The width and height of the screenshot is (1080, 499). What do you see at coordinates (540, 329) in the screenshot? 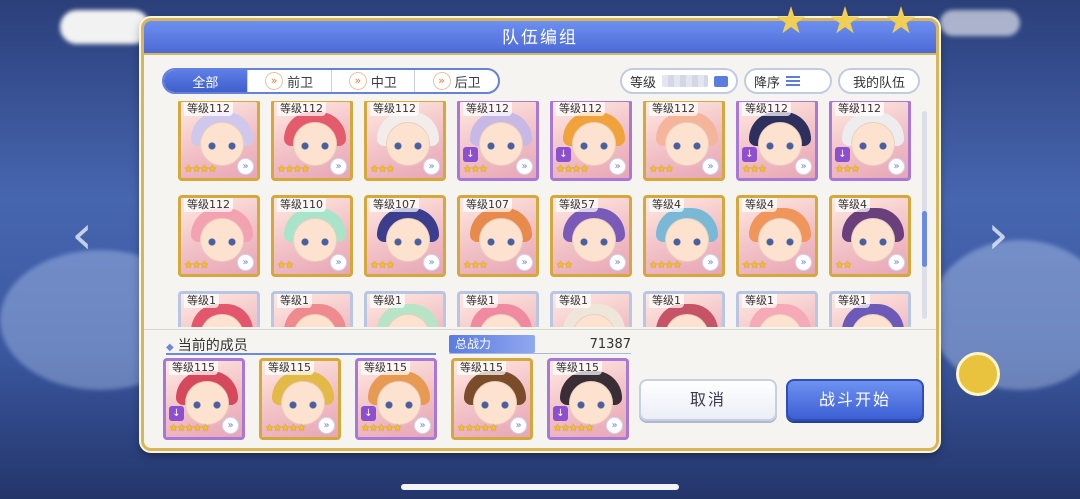
I see `section-divider` at bounding box center [540, 329].